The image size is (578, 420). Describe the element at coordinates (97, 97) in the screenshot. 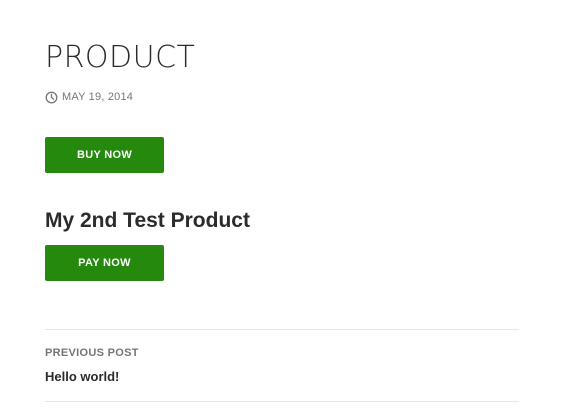

I see `entry-date-text: MAY 19, 2014` at that location.